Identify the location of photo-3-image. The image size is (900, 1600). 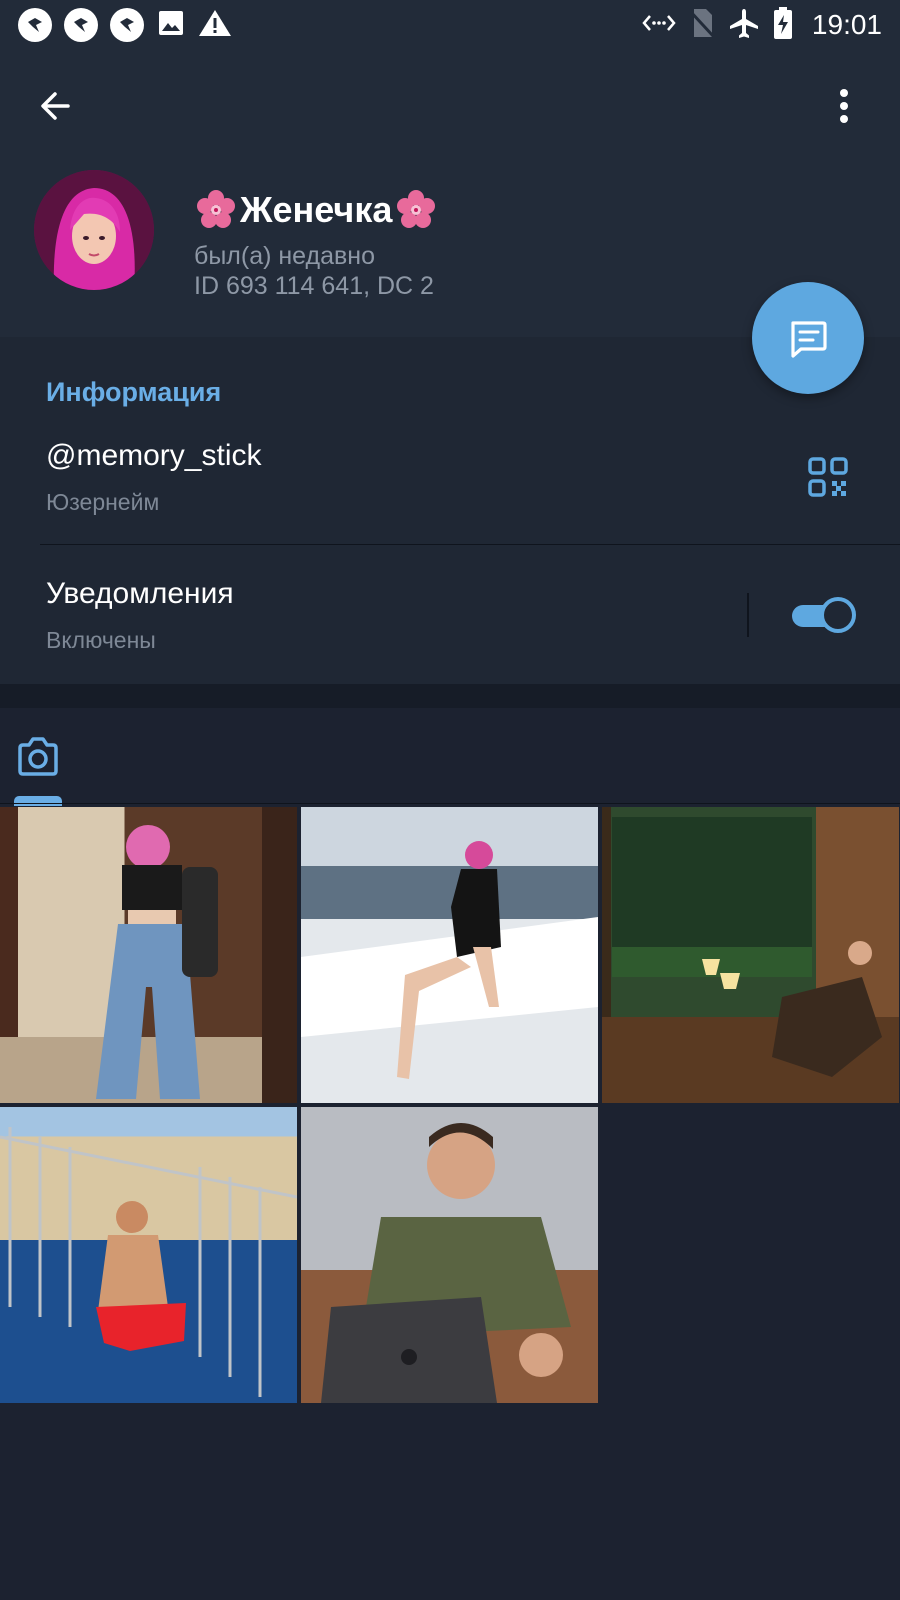
(750, 960).